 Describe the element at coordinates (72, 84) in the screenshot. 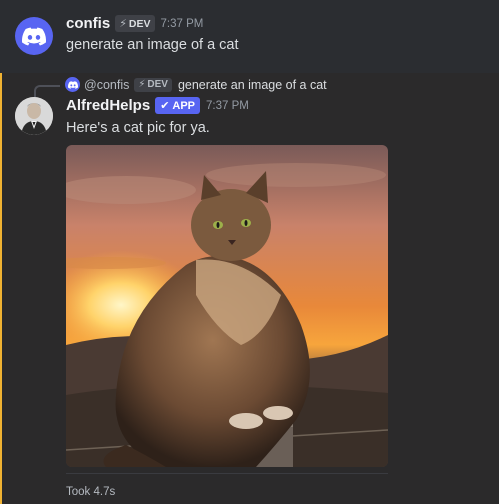

I see `reply-avatar-discord-icon` at that location.